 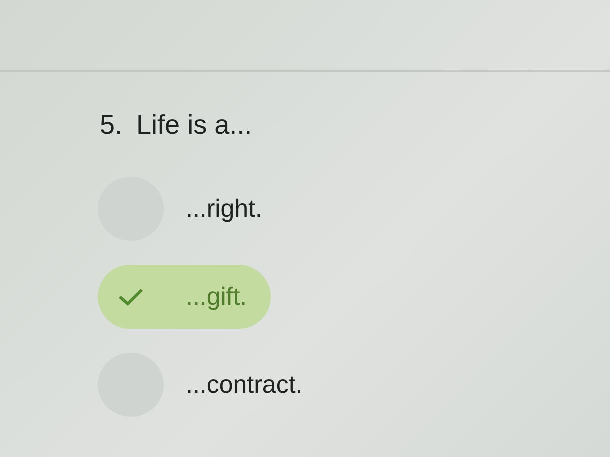 I want to click on answer-option: ...right., so click(x=192, y=209).